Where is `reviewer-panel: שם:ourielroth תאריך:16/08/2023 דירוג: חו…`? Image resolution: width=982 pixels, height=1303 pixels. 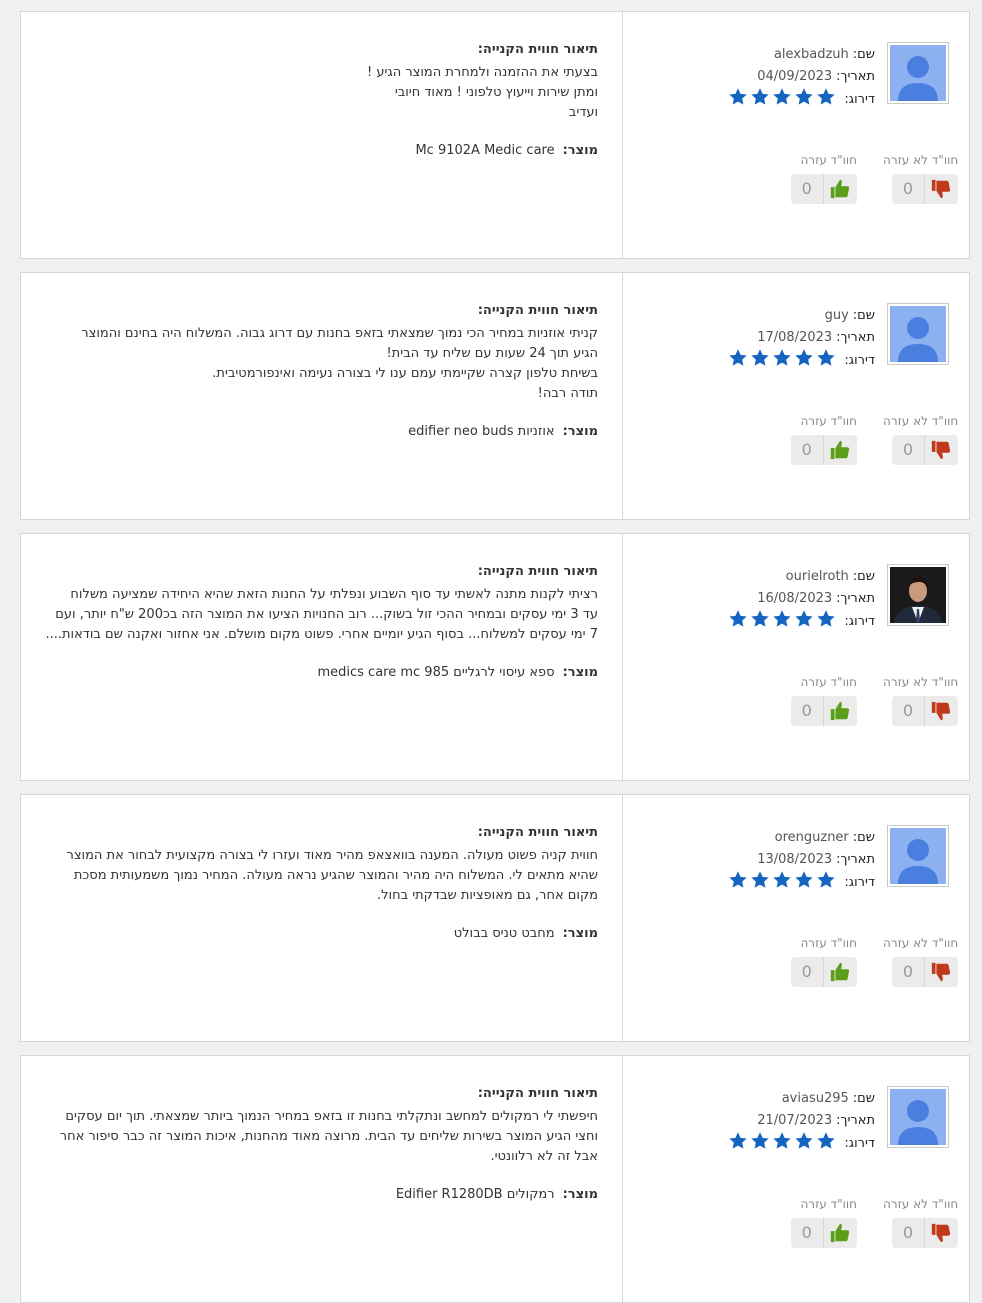
reviewer-panel: שם:ourielroth תאריך:16/08/2023 דירוג: חו… is located at coordinates (797, 657).